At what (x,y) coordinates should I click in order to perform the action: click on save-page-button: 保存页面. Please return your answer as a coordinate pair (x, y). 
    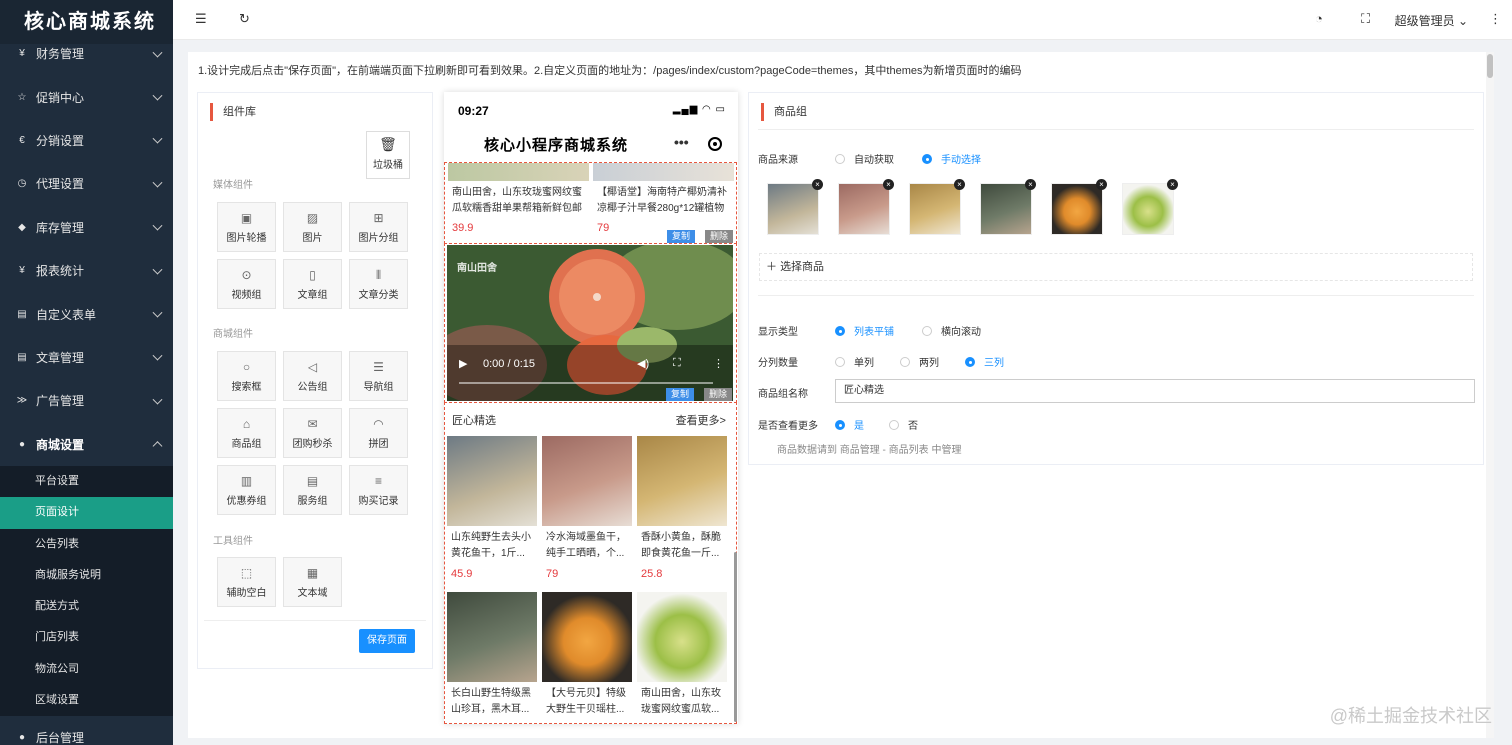
    Looking at the image, I should click on (387, 641).